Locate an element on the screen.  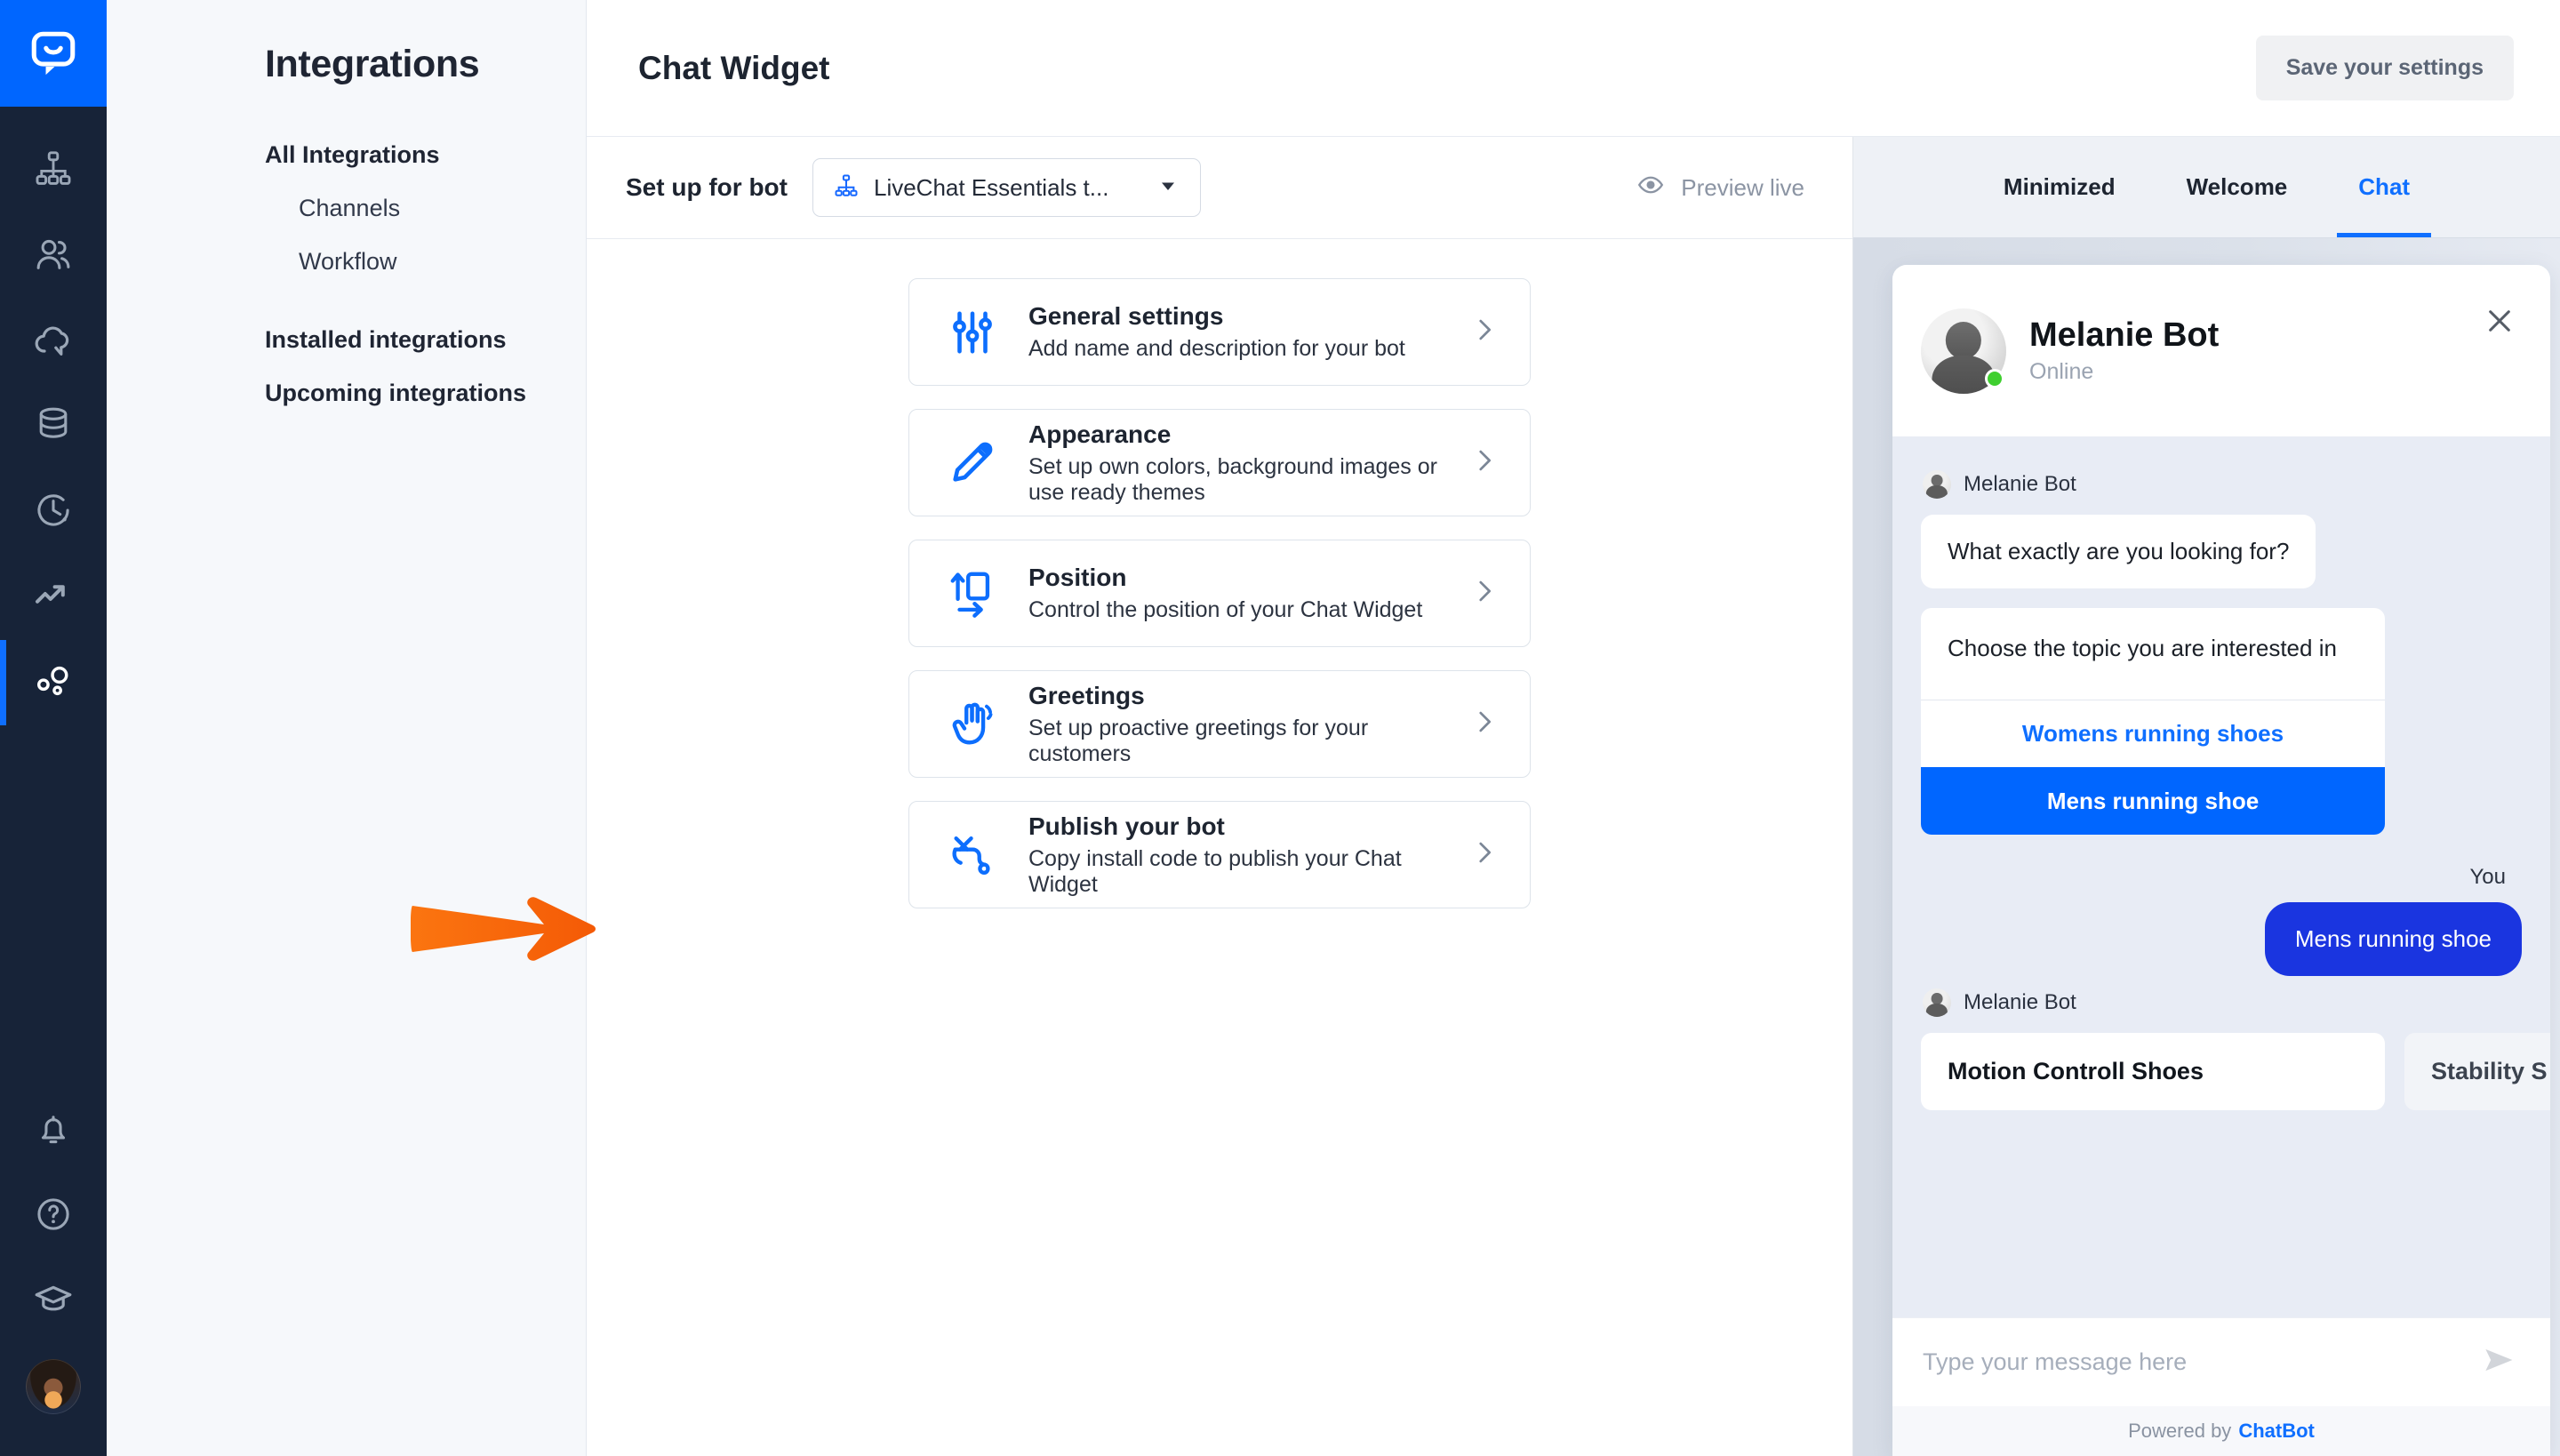
nav-item-channels: Channels is located at coordinates (346, 208).